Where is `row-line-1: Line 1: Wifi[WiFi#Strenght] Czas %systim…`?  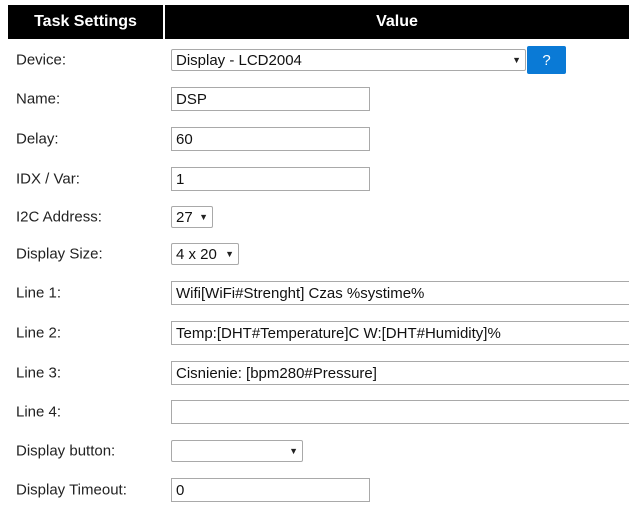 row-line-1: Line 1: Wifi[WiFi#Strenght] Czas %systim… is located at coordinates (314, 293).